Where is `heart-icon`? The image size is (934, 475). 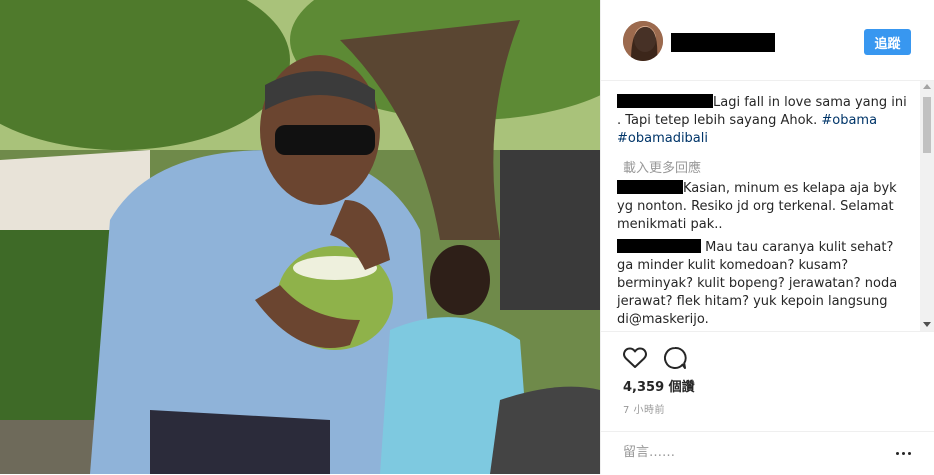
heart-icon is located at coordinates (635, 358).